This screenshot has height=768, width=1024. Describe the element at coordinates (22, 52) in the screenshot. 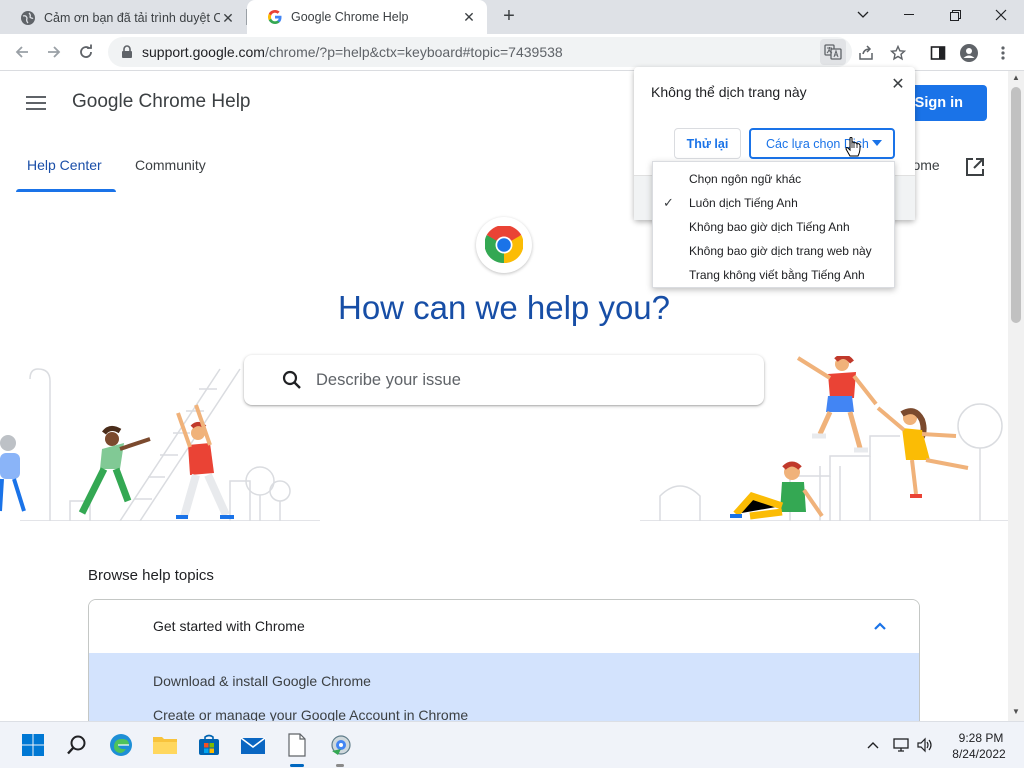

I see `back-icon` at that location.